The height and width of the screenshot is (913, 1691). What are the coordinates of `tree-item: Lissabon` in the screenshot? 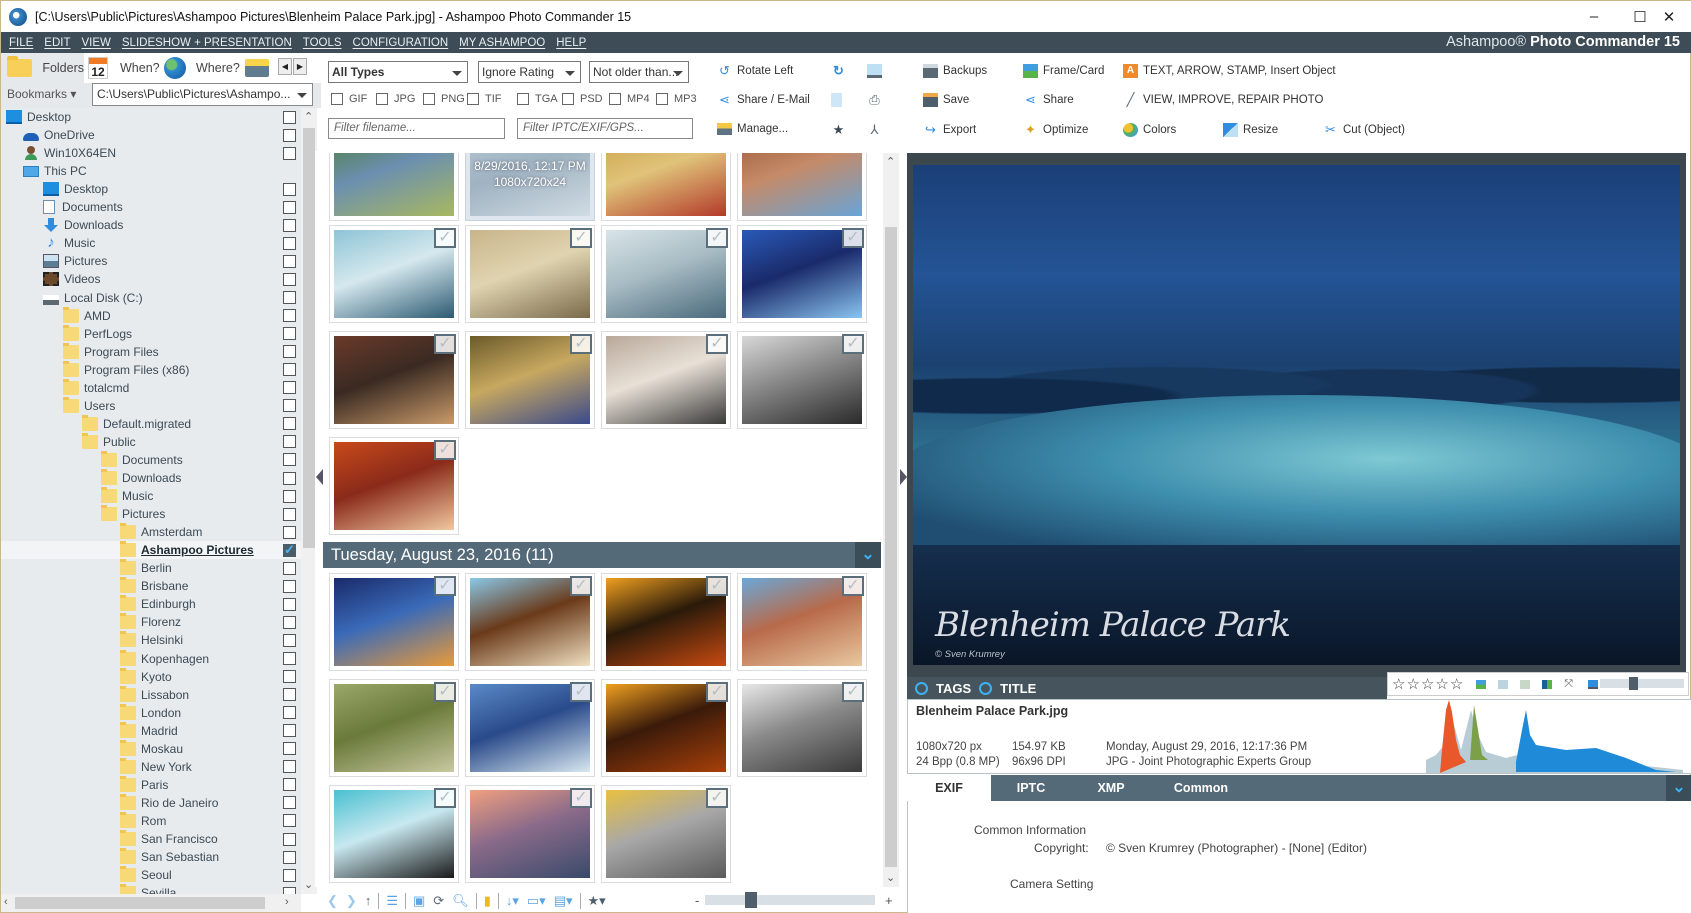 It's located at (151, 694).